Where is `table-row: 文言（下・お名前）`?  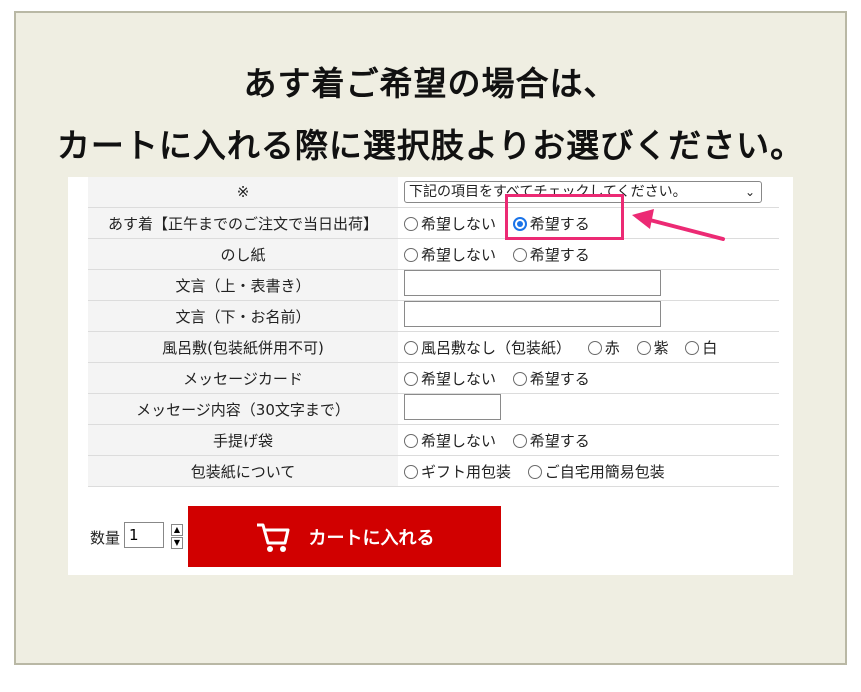 table-row: 文言（下・お名前） is located at coordinates (433, 316).